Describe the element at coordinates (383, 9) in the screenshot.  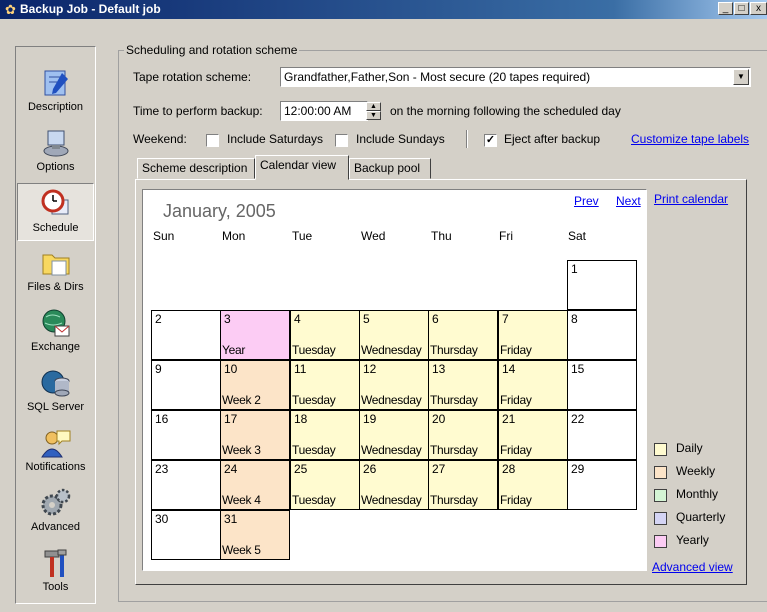
I see `title-bar: ✿ Backup Job - Default job _ □ x` at that location.